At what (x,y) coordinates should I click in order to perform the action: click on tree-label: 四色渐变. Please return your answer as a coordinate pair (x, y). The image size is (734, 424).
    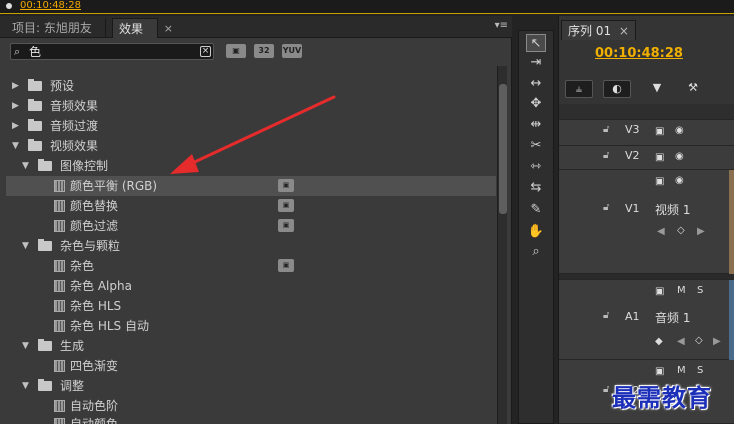
    Looking at the image, I should click on (94, 366).